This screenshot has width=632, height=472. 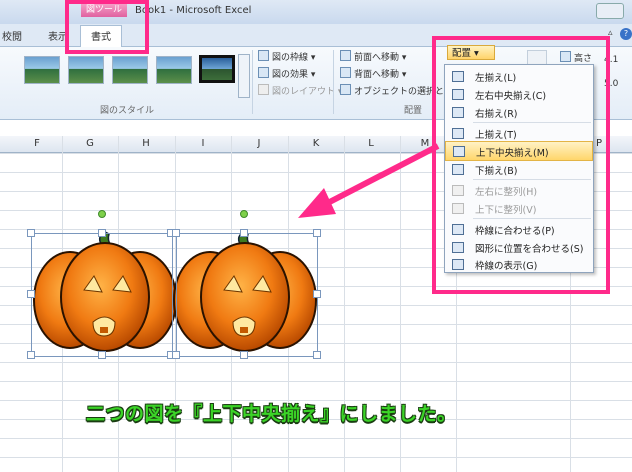 What do you see at coordinates (102, 295) in the screenshot?
I see `selection-box-left` at bounding box center [102, 295].